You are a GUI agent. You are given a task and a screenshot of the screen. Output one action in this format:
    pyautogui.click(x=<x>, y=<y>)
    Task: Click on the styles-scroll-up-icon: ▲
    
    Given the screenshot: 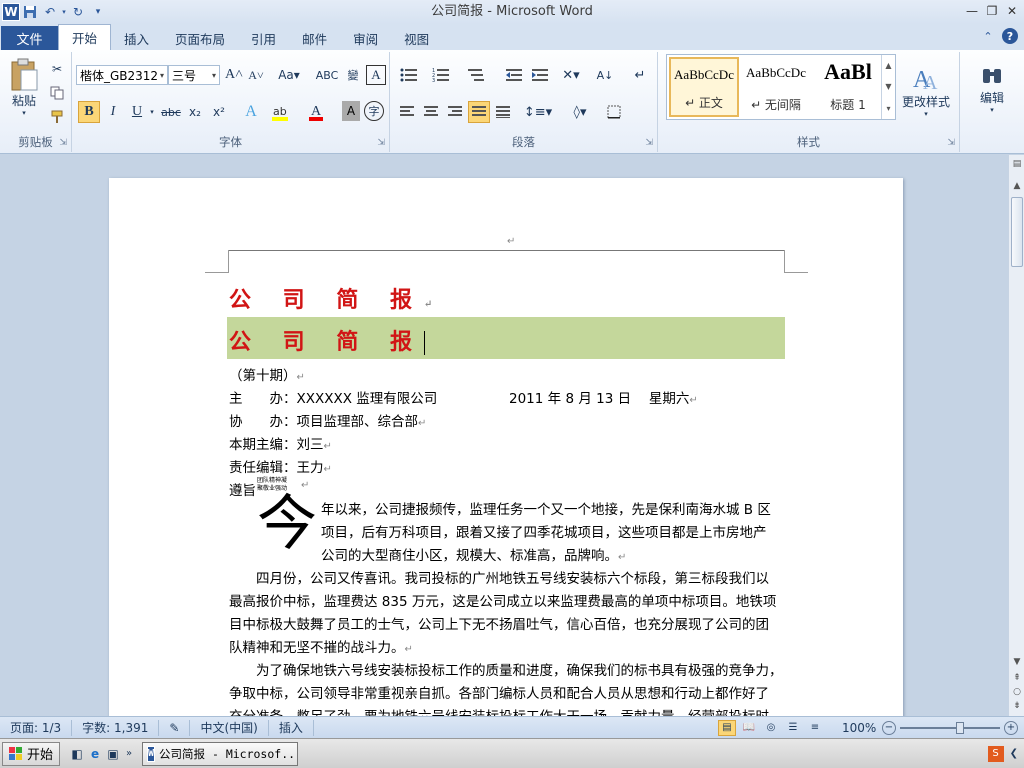 What is the action you would take?
    pyautogui.click(x=888, y=65)
    